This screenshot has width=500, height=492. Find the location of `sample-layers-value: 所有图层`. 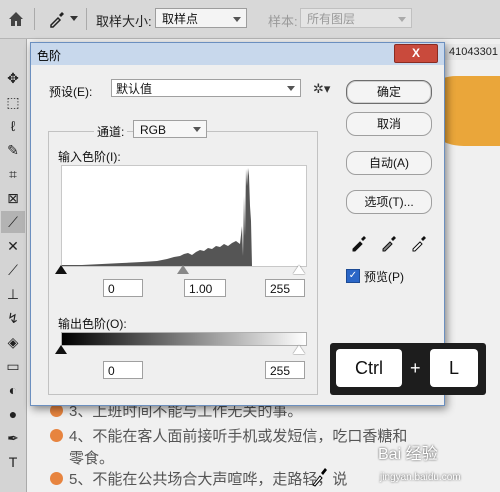

sample-layers-value: 所有图层 is located at coordinates (331, 19).